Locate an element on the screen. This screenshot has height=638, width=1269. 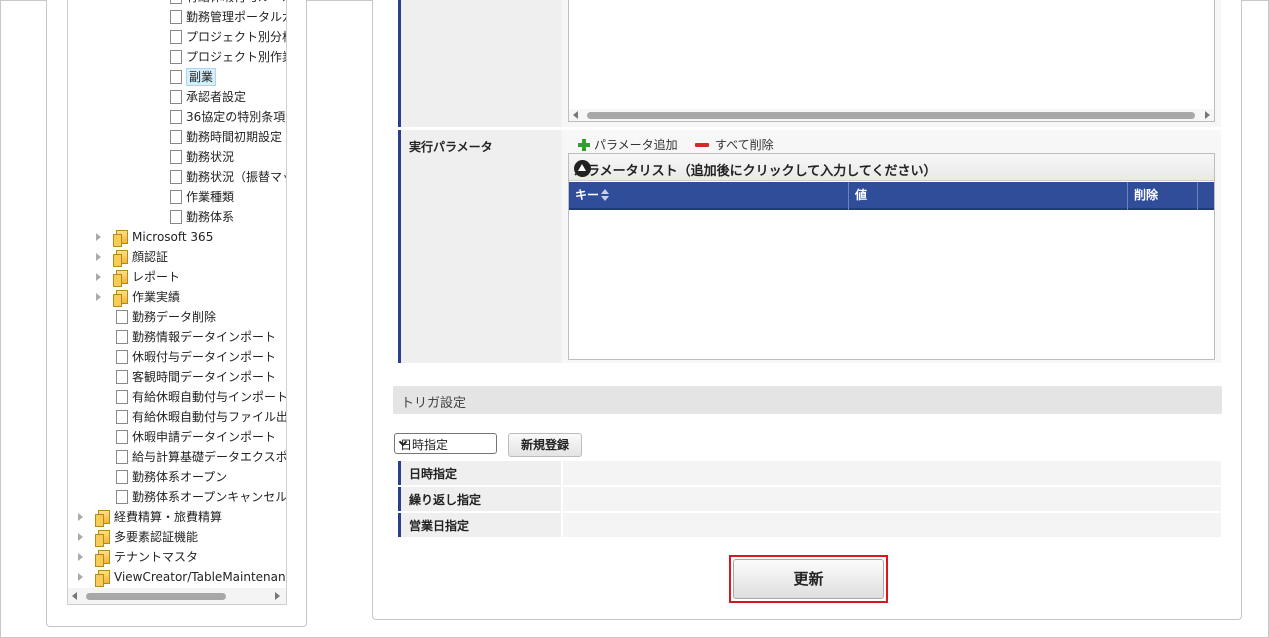
tree-item-label: ViewCreator/TableMaintenance ま is located at coordinates (200, 577).